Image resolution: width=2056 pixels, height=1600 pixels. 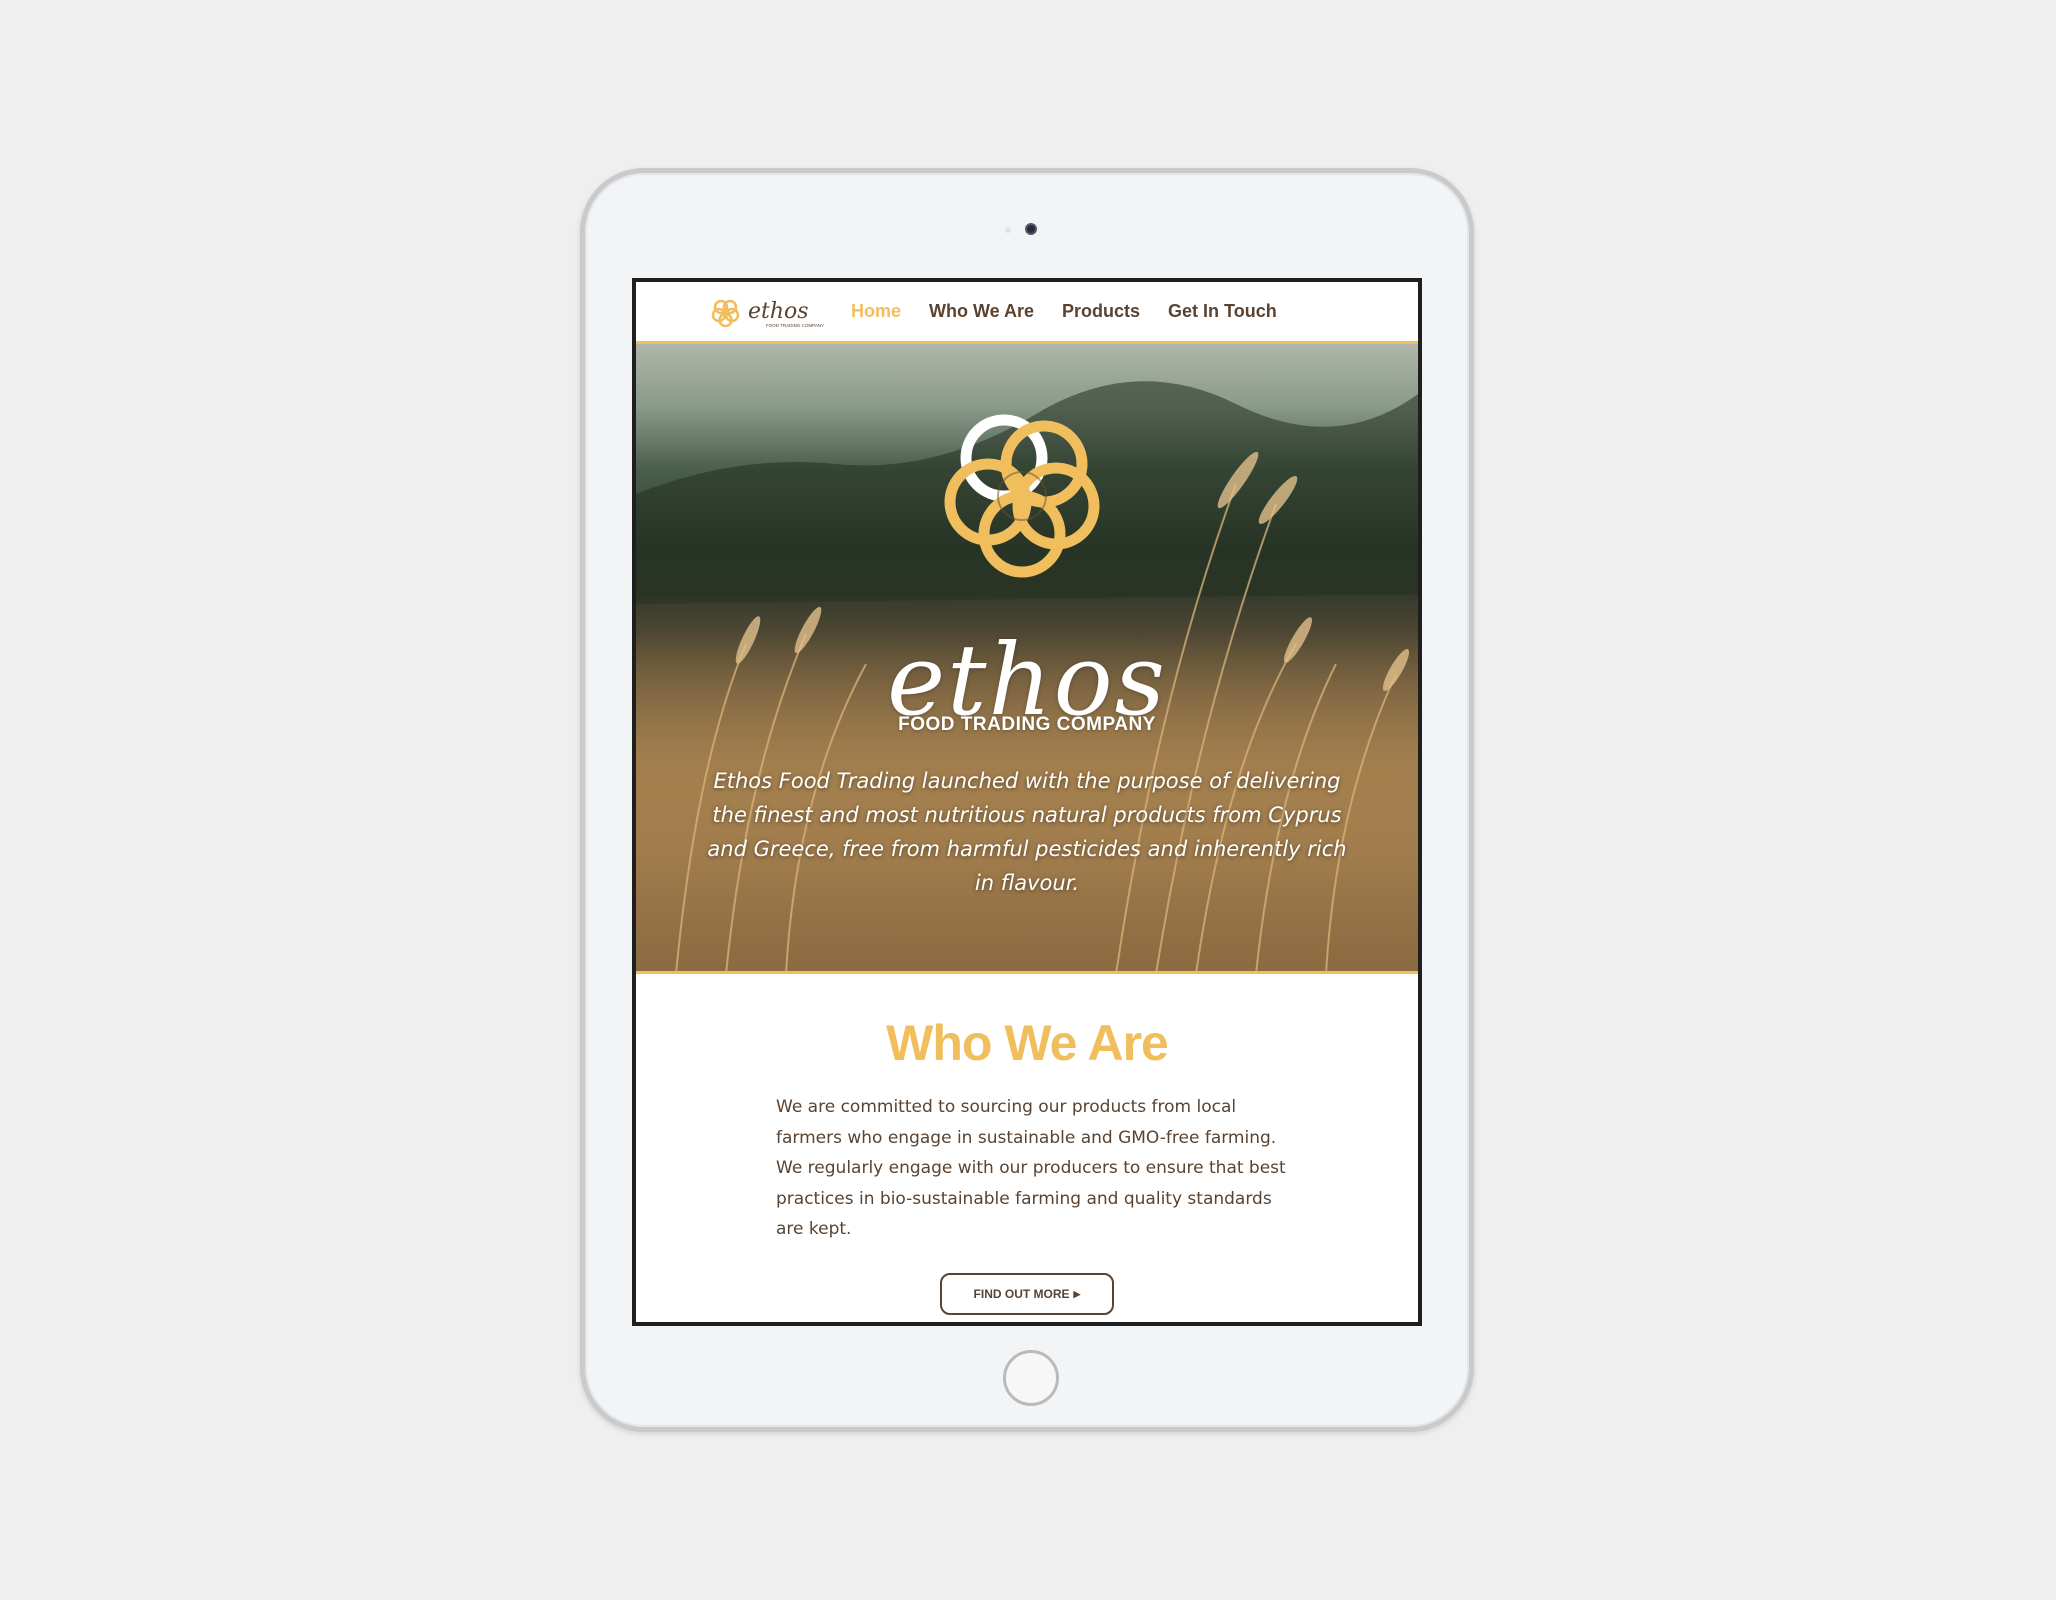 What do you see at coordinates (1077, 1293) in the screenshot?
I see `caret-right-icon: ▶` at bounding box center [1077, 1293].